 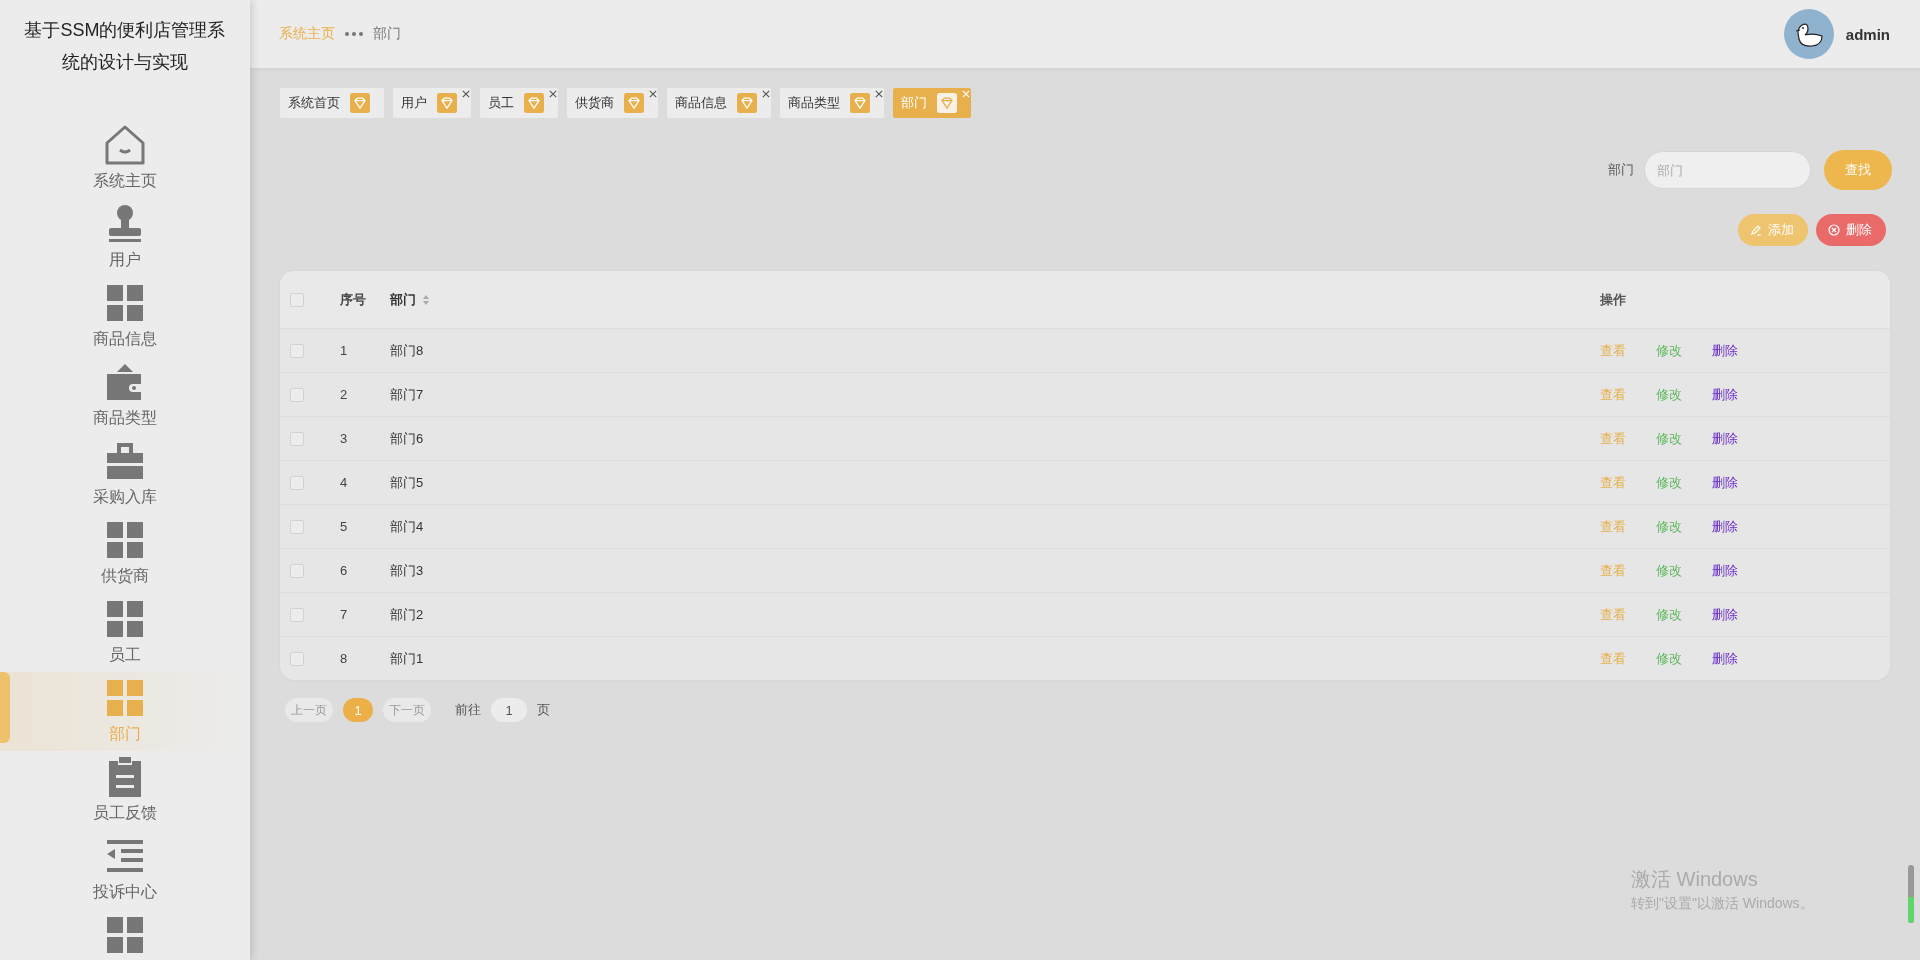 I want to click on breadcrumb-item: 部门, so click(x=387, y=34).